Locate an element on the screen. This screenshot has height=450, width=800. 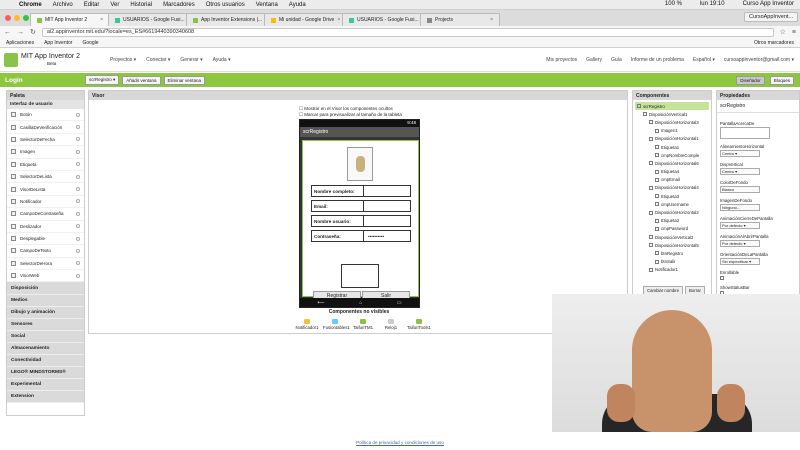
menu-conectar: Conectar ▾ is located at coordinates (158, 60).